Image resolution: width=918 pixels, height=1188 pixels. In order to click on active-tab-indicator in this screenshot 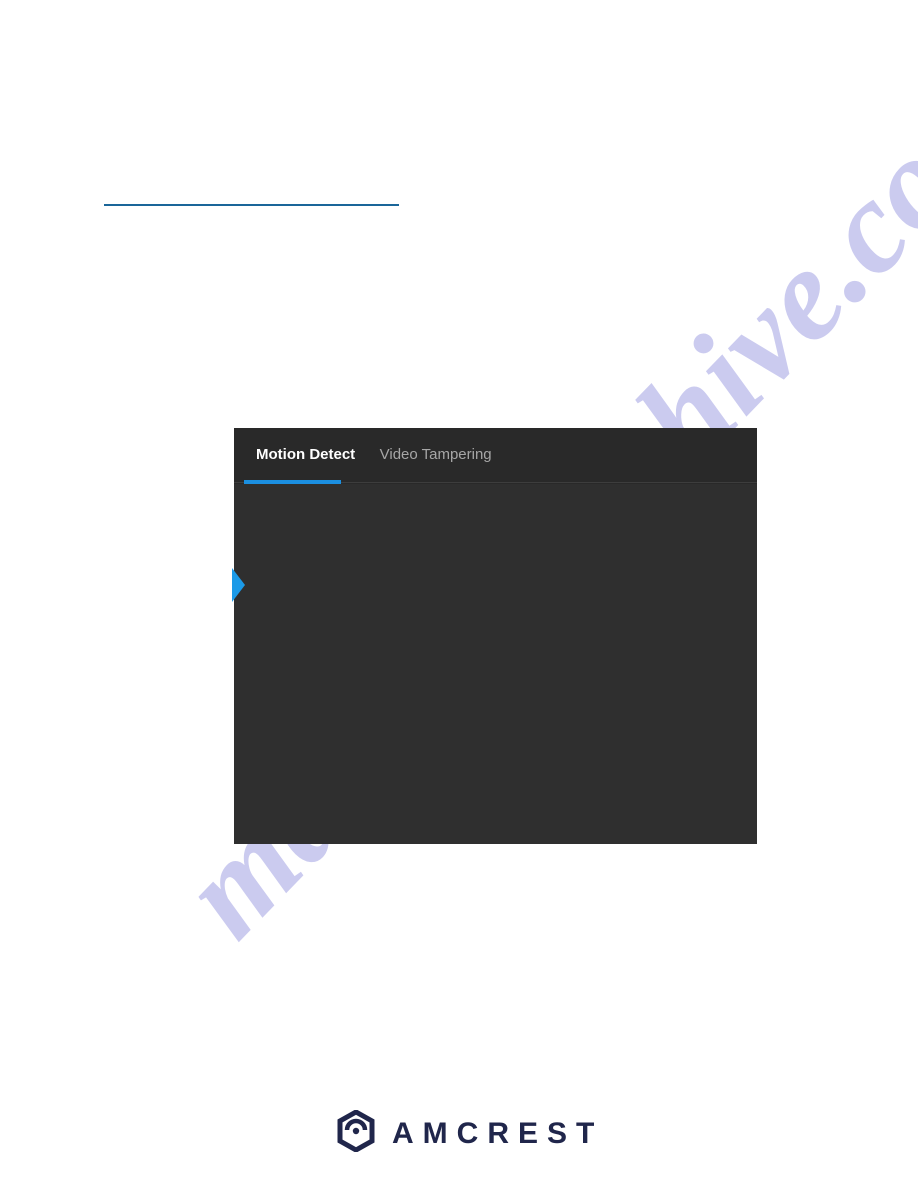, I will do `click(292, 482)`.